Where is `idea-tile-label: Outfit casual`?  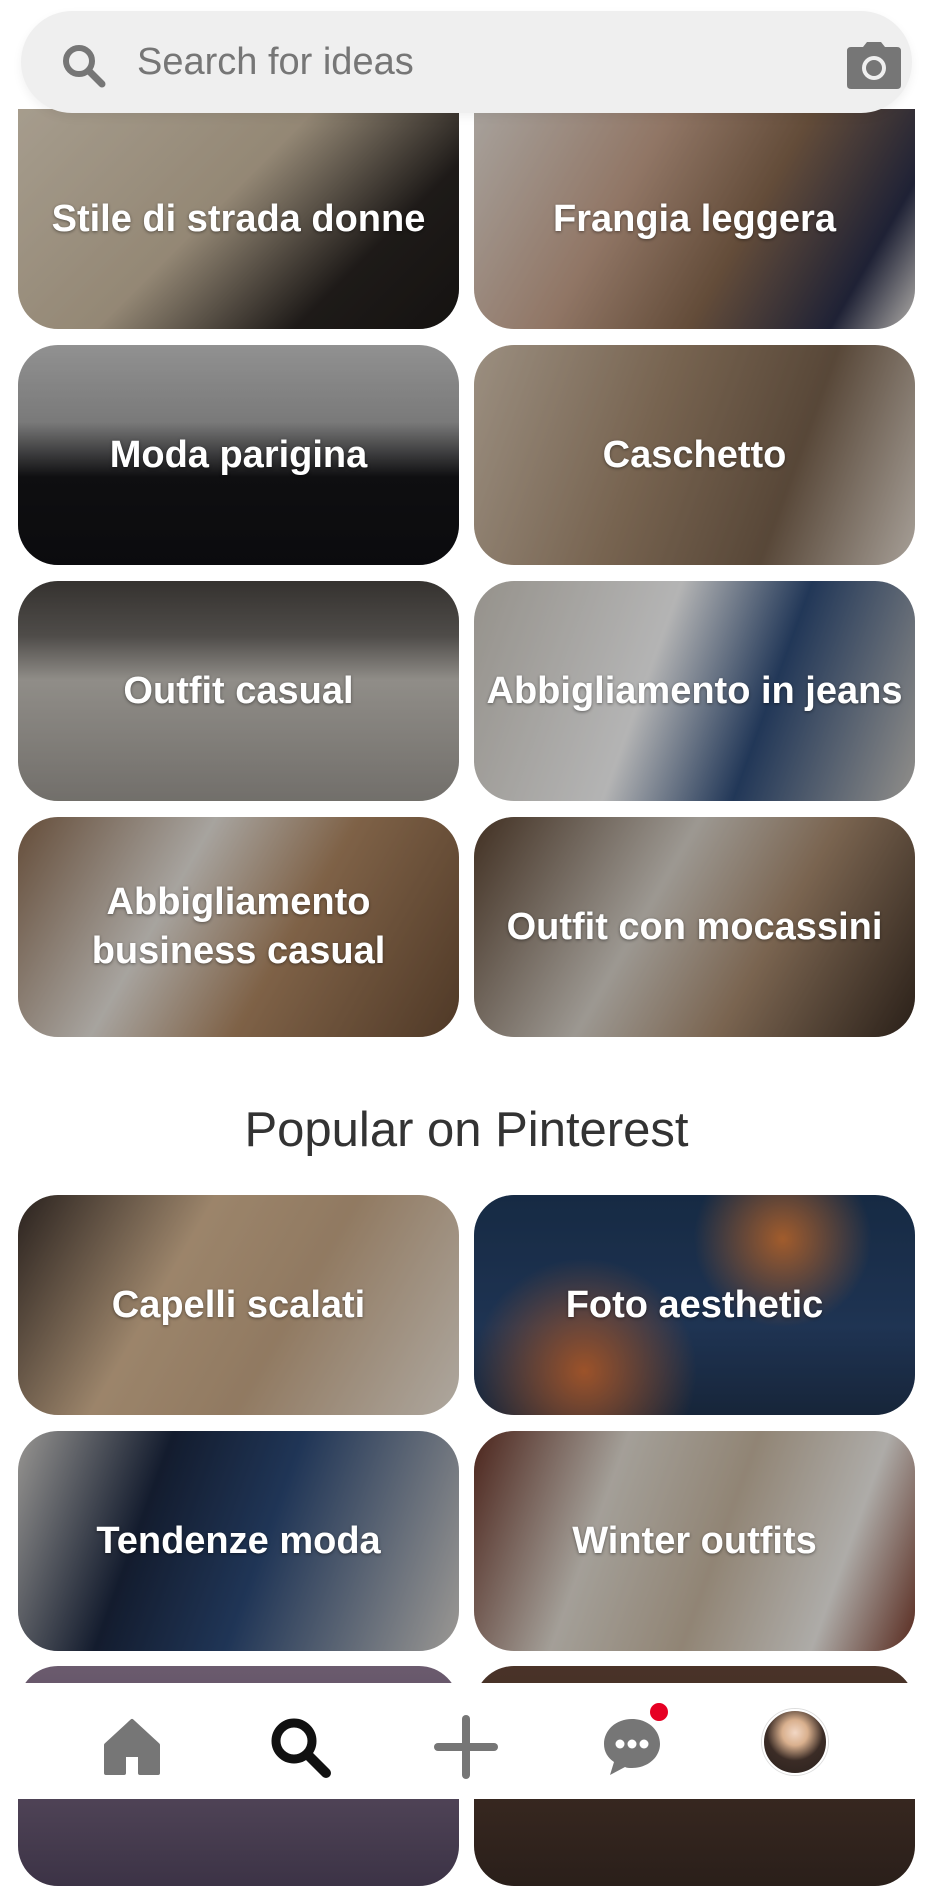 idea-tile-label: Outfit casual is located at coordinates (238, 690).